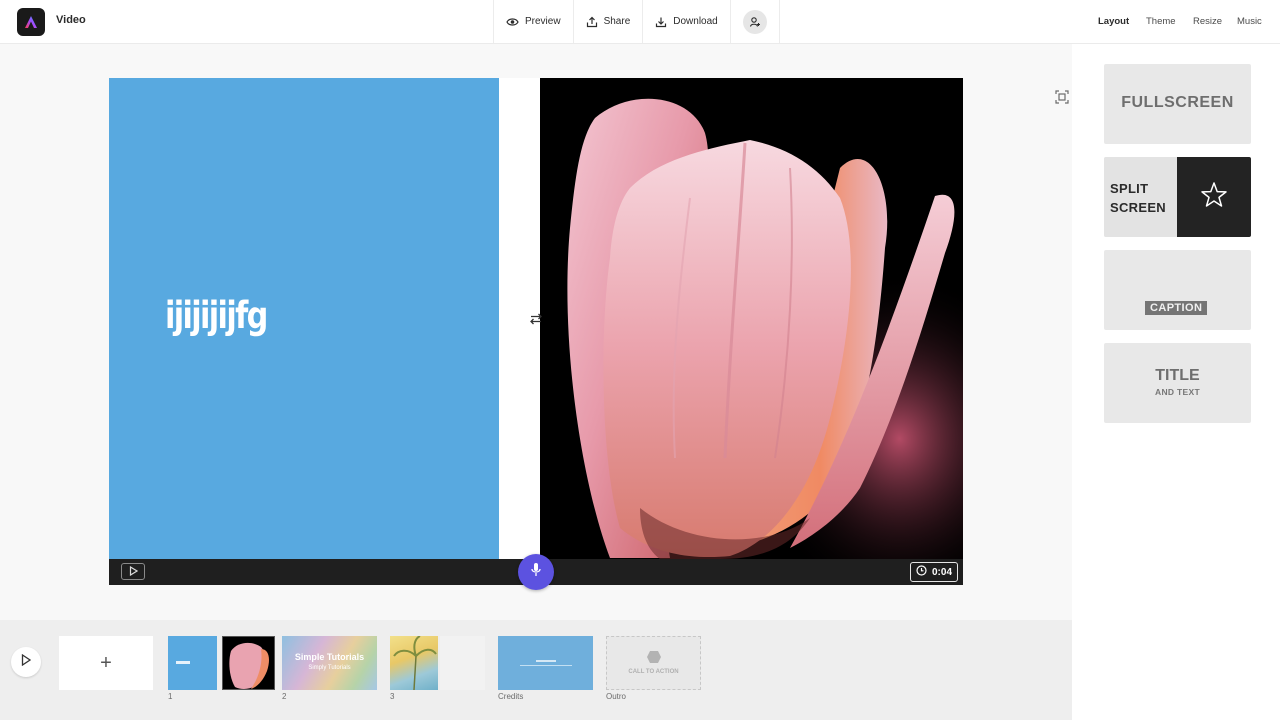  What do you see at coordinates (1249, 21) in the screenshot?
I see `tab-music: Music` at bounding box center [1249, 21].